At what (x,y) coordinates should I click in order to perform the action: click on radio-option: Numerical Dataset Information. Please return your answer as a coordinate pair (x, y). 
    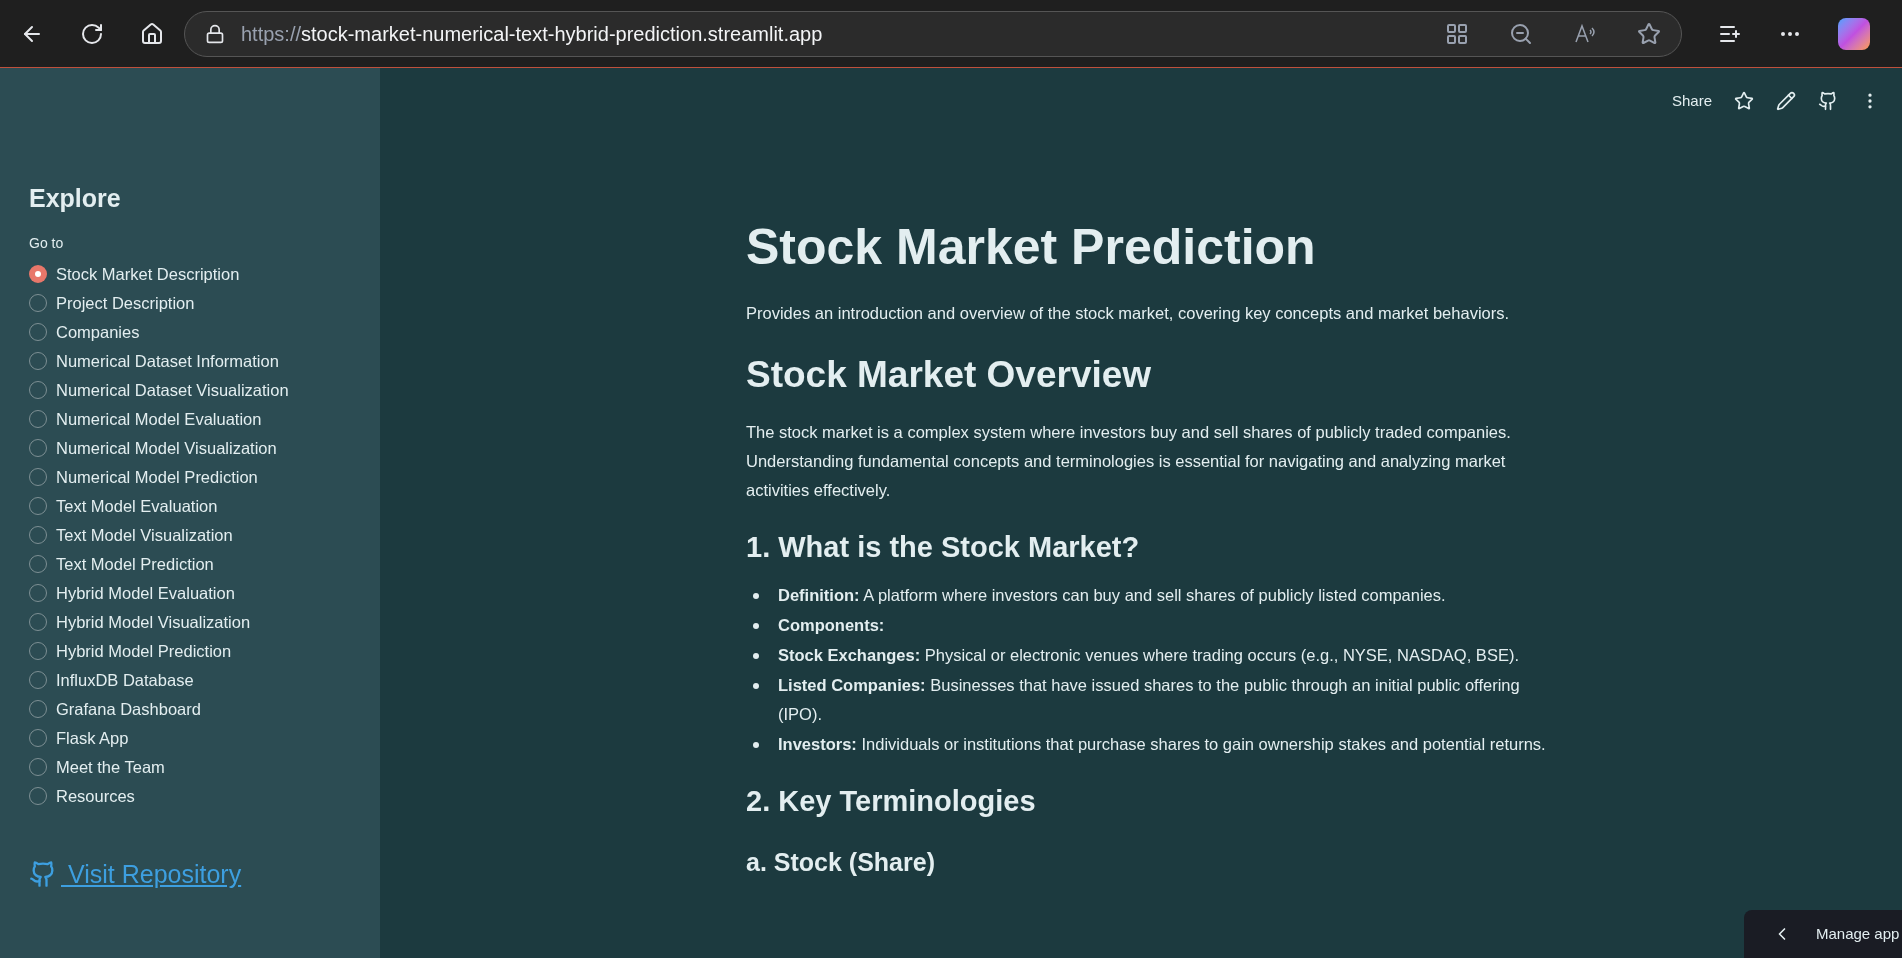
    Looking at the image, I should click on (204, 361).